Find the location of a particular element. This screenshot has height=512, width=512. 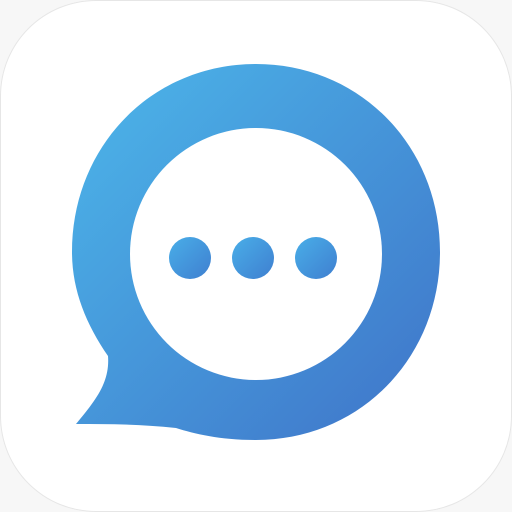

ellipsis-icon is located at coordinates (253, 258).